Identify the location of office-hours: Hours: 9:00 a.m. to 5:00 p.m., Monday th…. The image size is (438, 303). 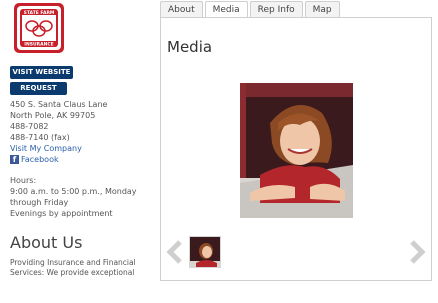
(85, 197).